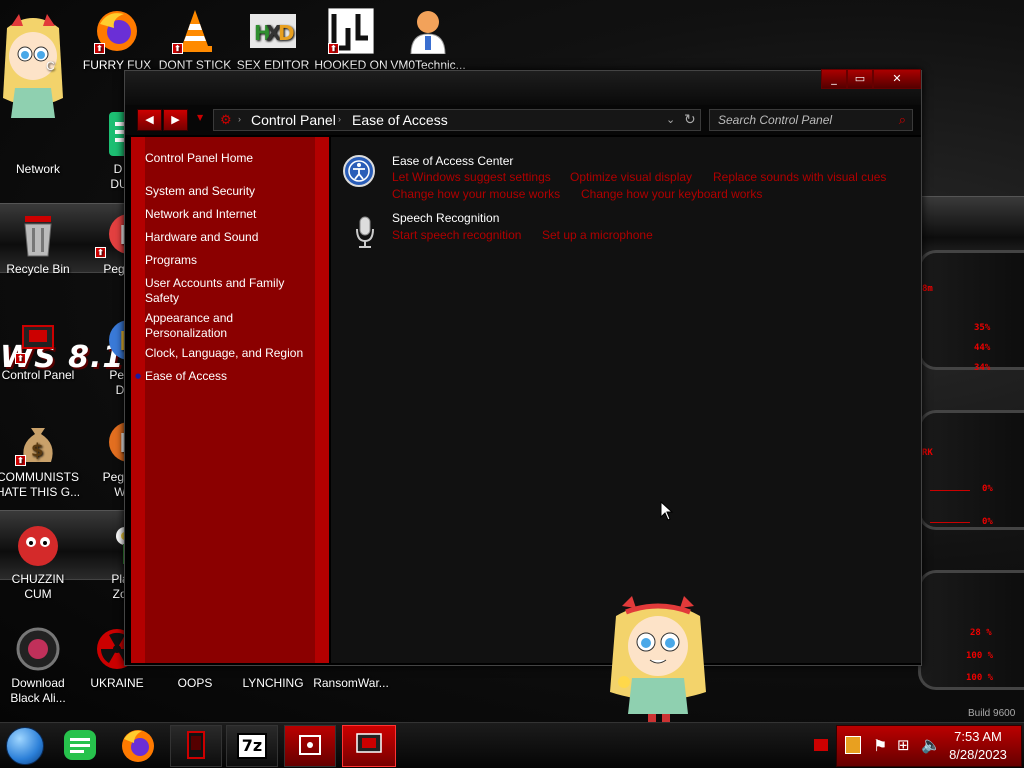 Image resolution: width=1024 pixels, height=768 pixels. Describe the element at coordinates (37, 63) in the screenshot. I see `desktop-icon-character: C` at that location.